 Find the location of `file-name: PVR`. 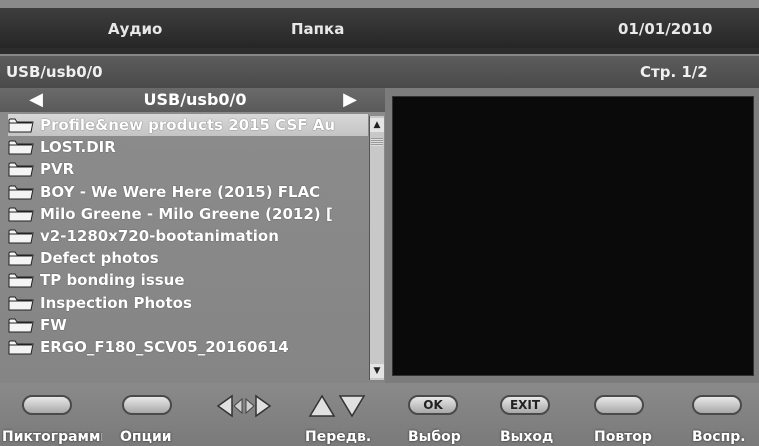

file-name: PVR is located at coordinates (57, 169).